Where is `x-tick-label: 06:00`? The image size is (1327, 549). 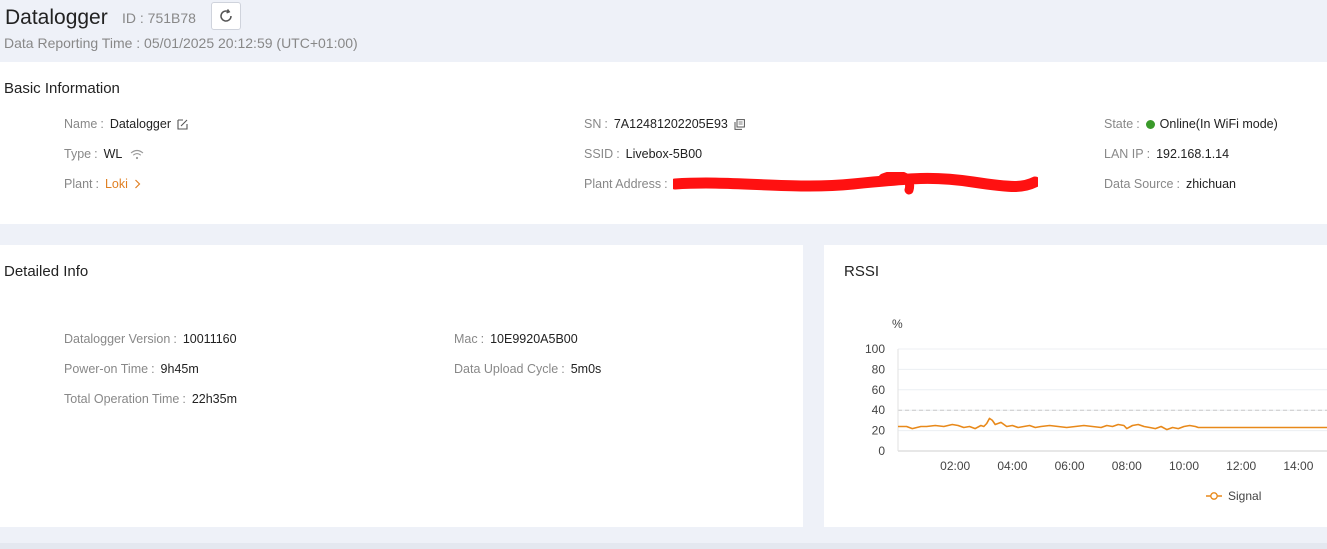
x-tick-label: 06:00 is located at coordinates (1070, 466).